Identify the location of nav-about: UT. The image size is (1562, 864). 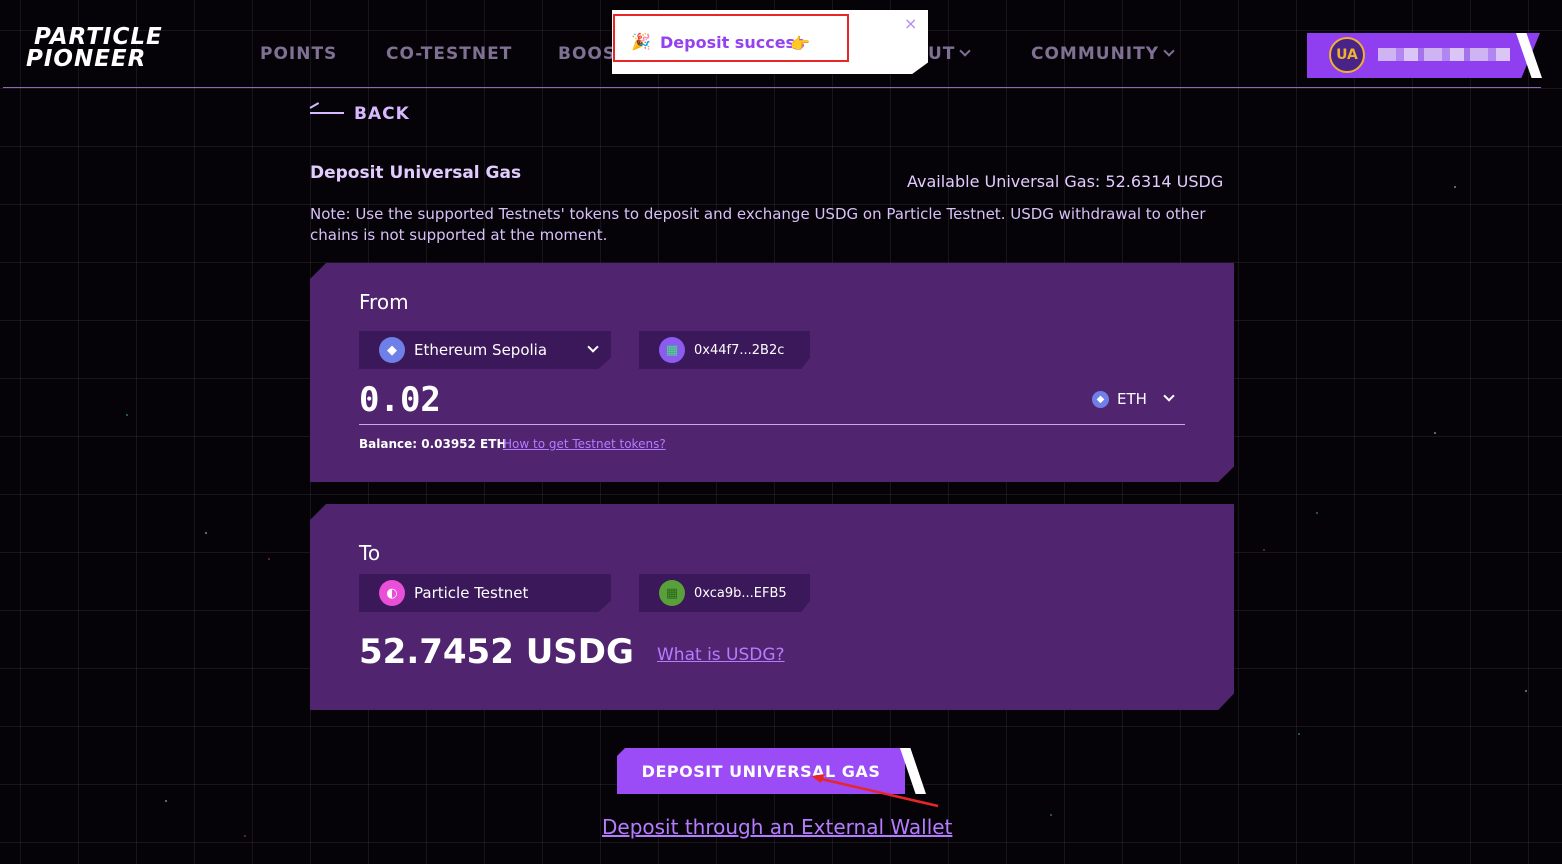
(950, 55).